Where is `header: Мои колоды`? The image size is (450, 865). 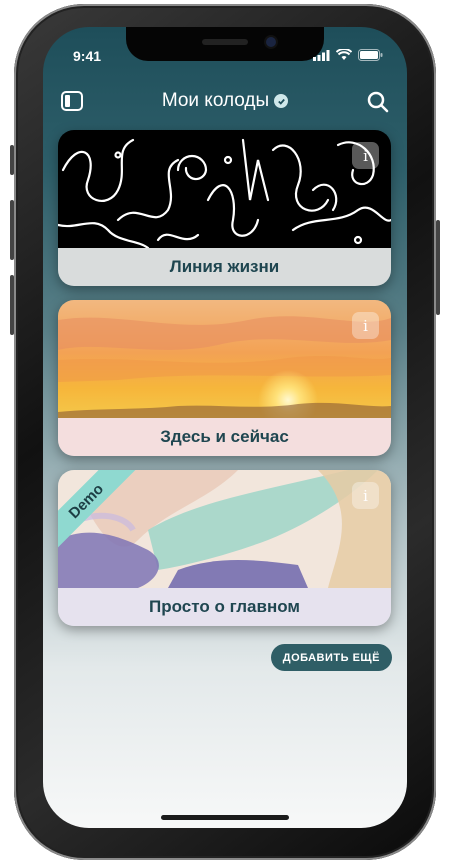 header: Мои колоды is located at coordinates (225, 102).